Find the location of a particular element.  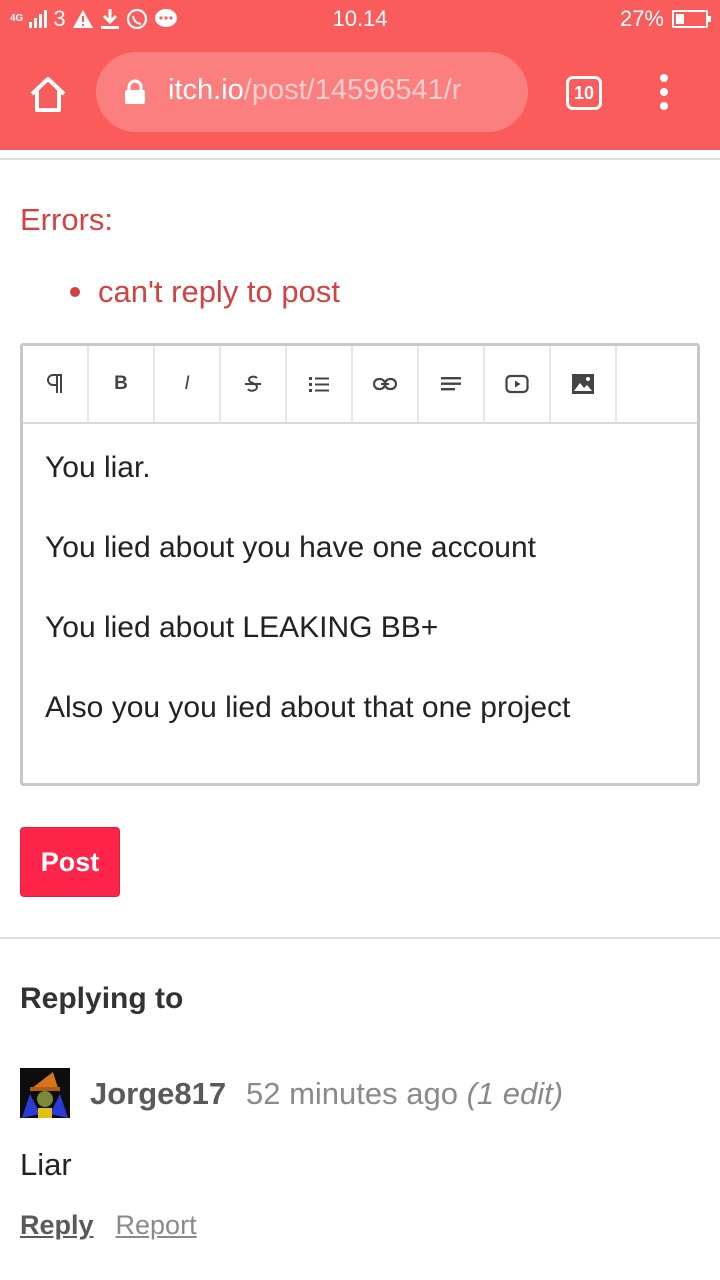

tab-switcher-button: 10 is located at coordinates (584, 93).